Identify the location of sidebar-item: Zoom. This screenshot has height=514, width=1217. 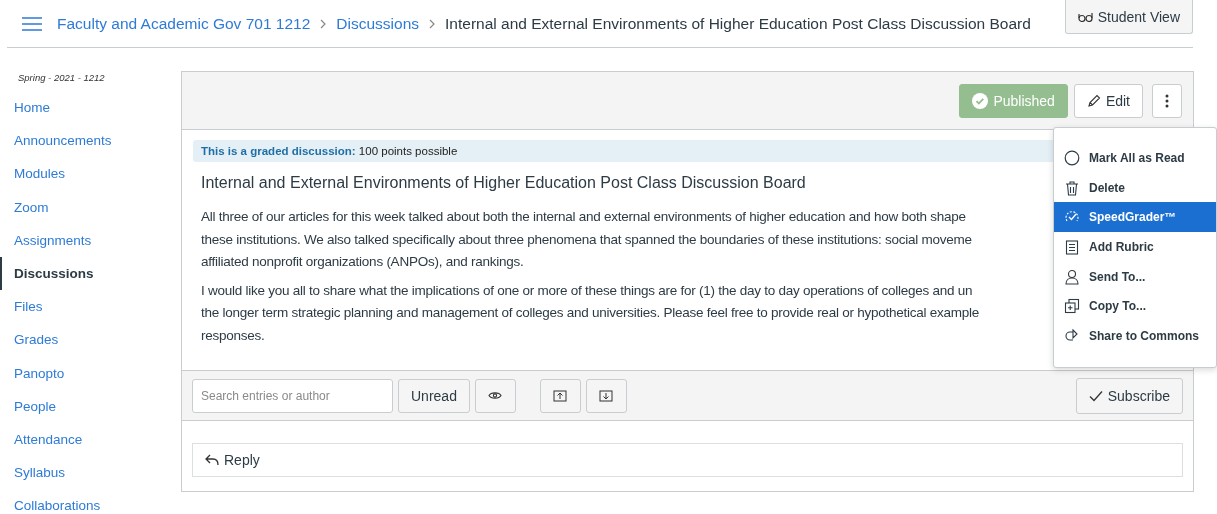
(90, 207).